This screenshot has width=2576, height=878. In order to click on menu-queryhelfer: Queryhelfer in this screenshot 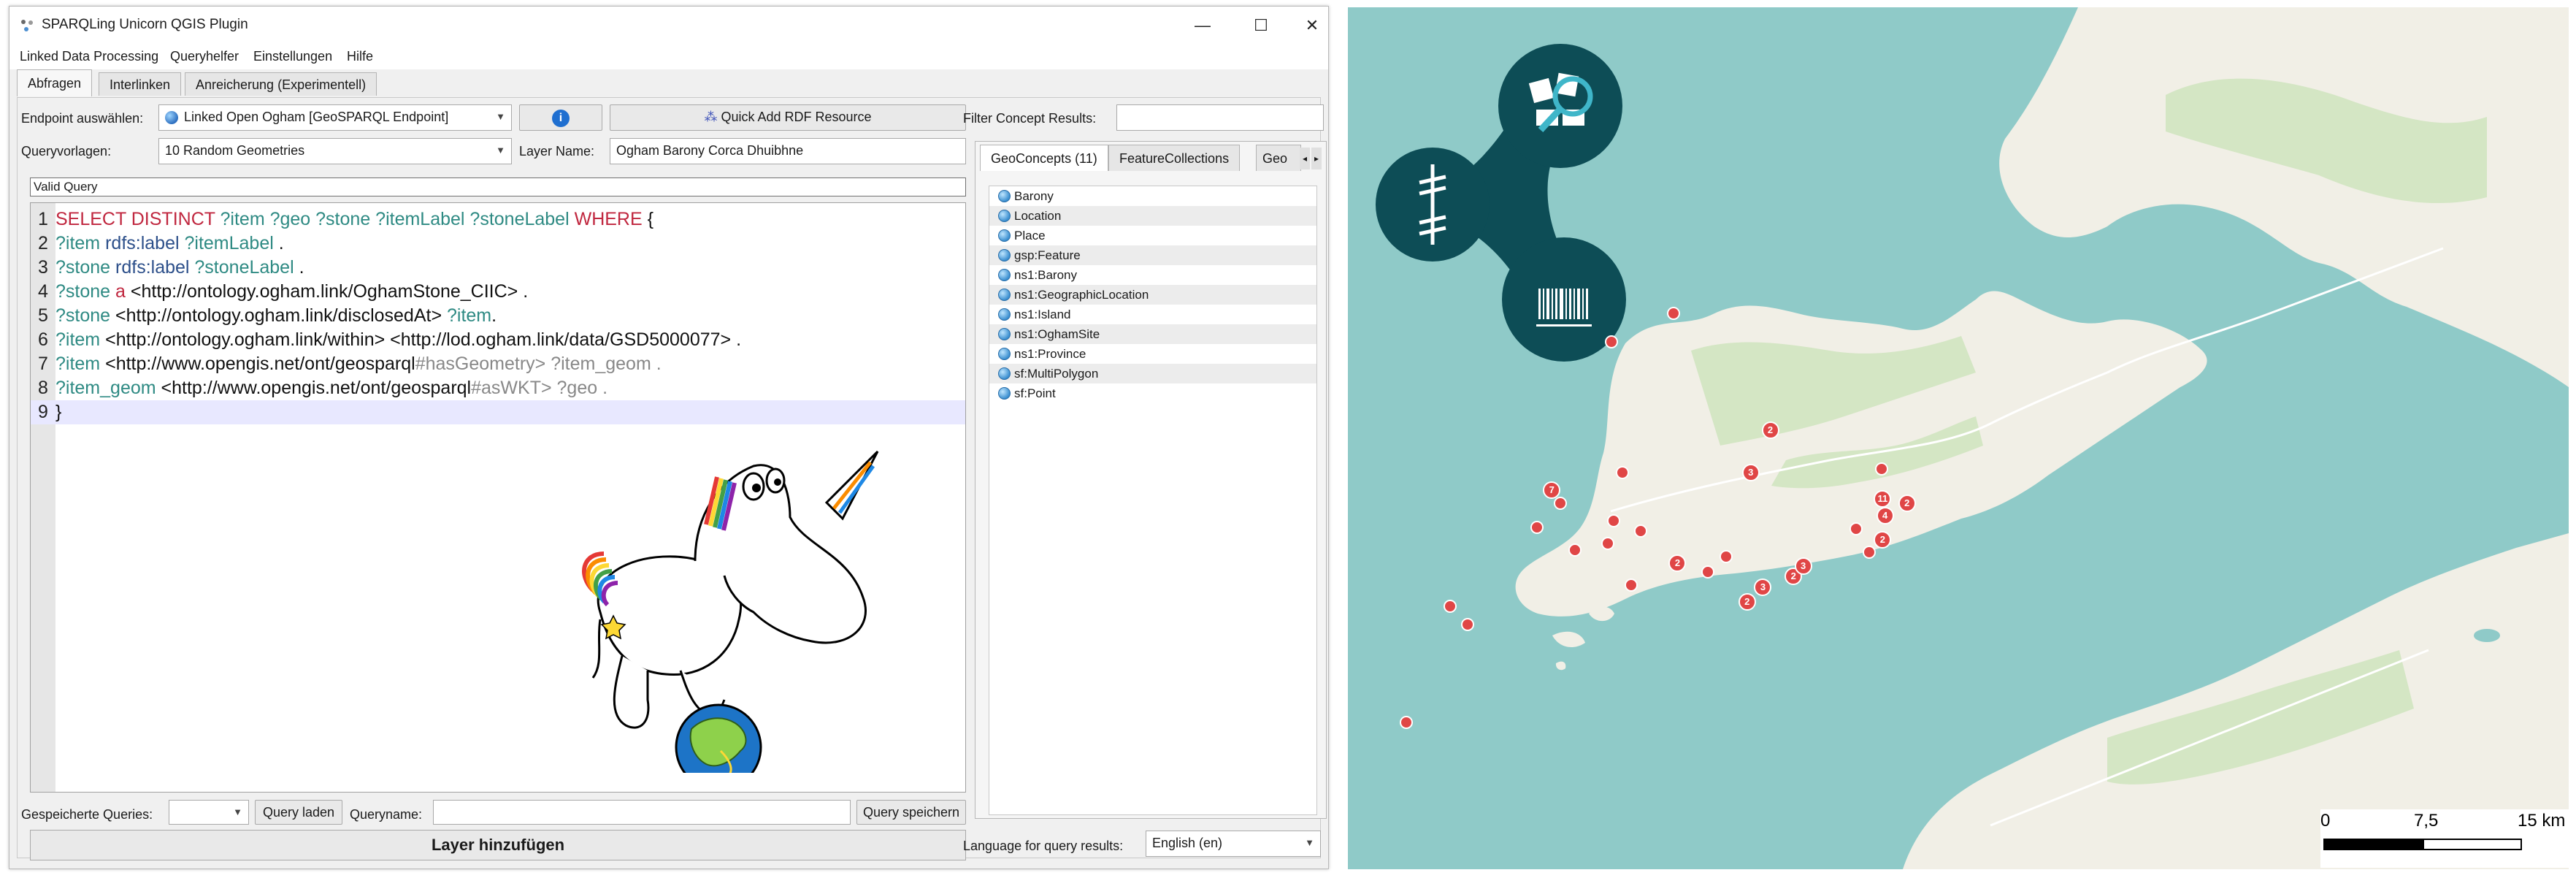, I will do `click(204, 57)`.